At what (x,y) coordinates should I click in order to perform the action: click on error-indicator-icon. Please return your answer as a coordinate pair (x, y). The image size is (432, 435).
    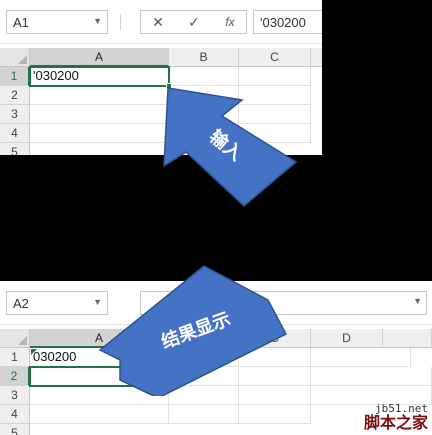
    Looking at the image, I should click on (34, 352).